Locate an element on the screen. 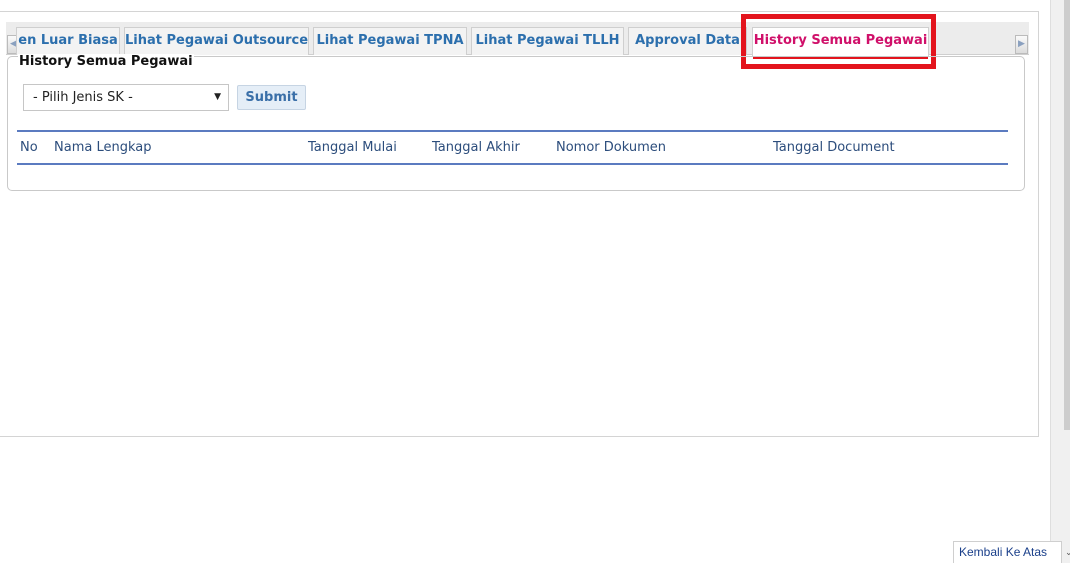 The height and width of the screenshot is (563, 1070). tab-label: History Semua Pegawai is located at coordinates (840, 40).